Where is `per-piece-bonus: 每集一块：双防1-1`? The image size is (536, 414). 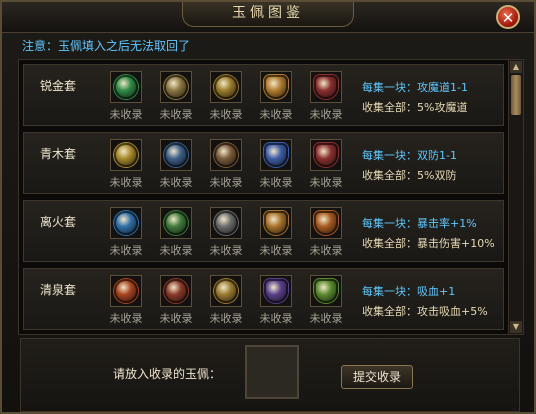 per-piece-bonus: 每集一块：双防1-1 is located at coordinates (409, 155).